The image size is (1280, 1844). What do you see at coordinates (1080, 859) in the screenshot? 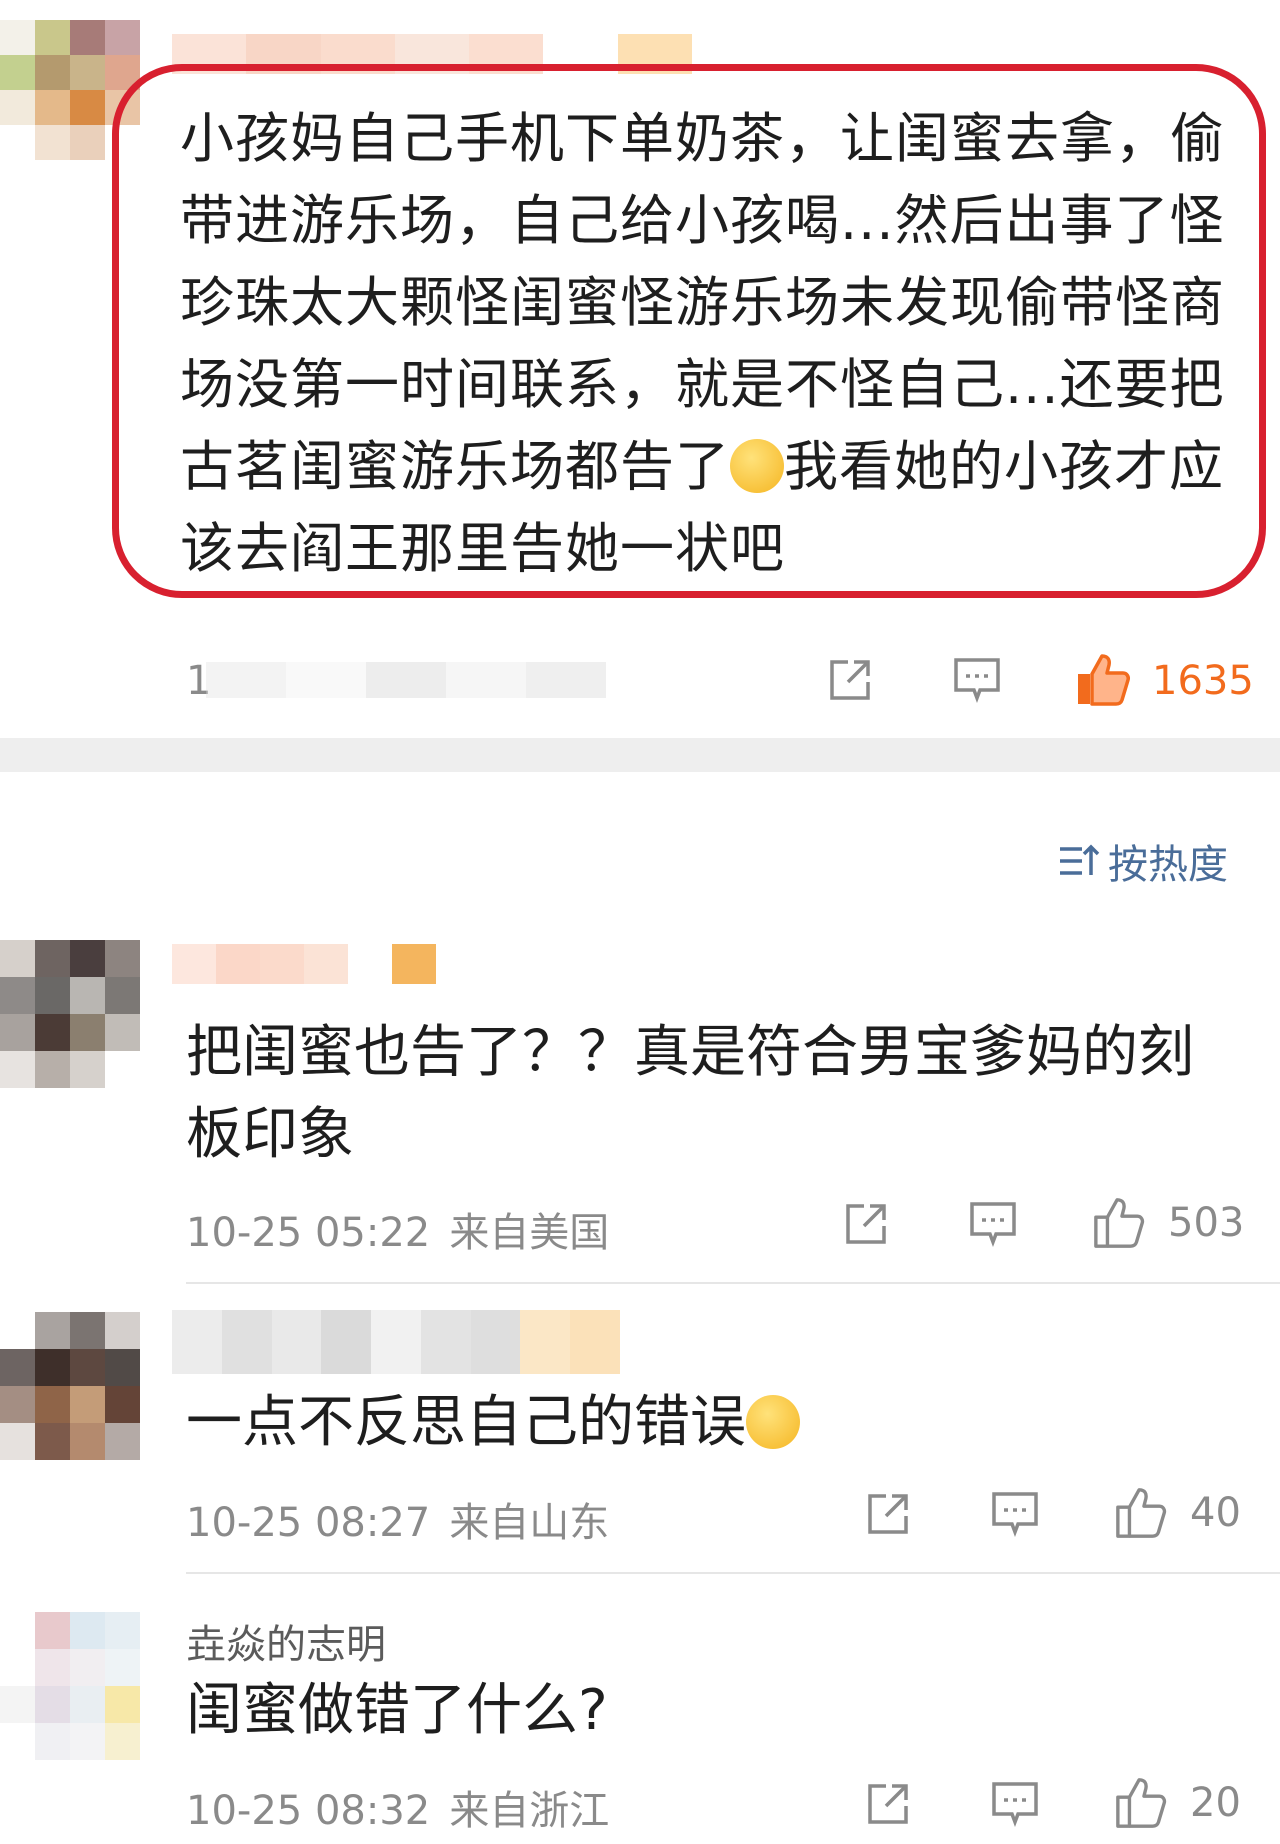
I see `sort-icon` at bounding box center [1080, 859].